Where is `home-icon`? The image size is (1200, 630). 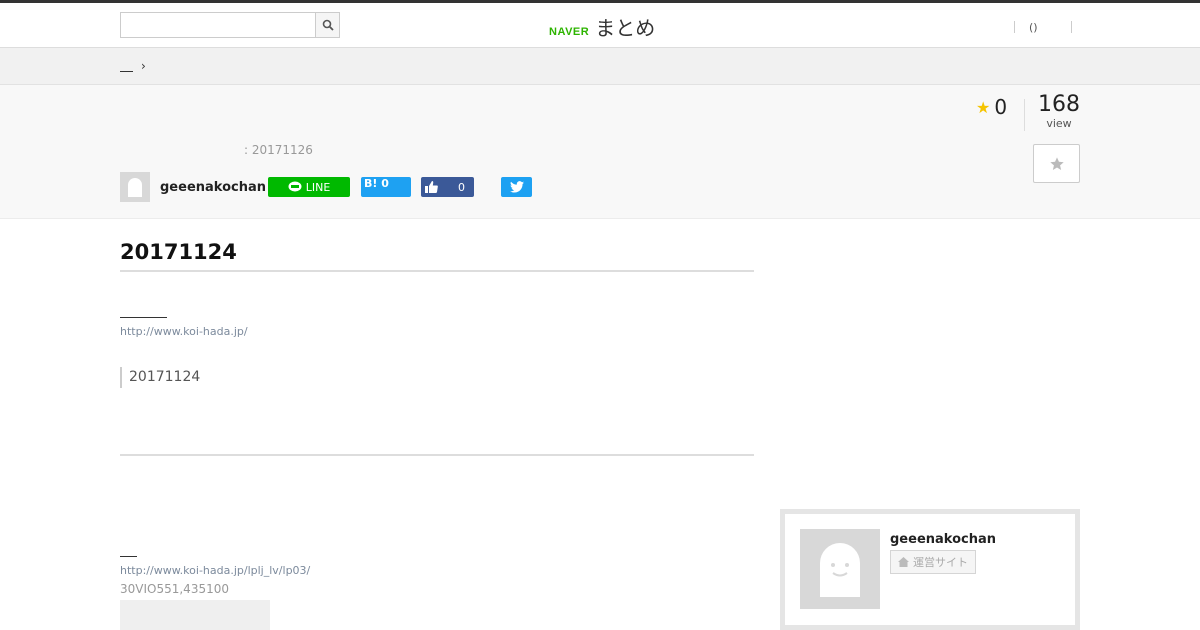 home-icon is located at coordinates (903, 562).